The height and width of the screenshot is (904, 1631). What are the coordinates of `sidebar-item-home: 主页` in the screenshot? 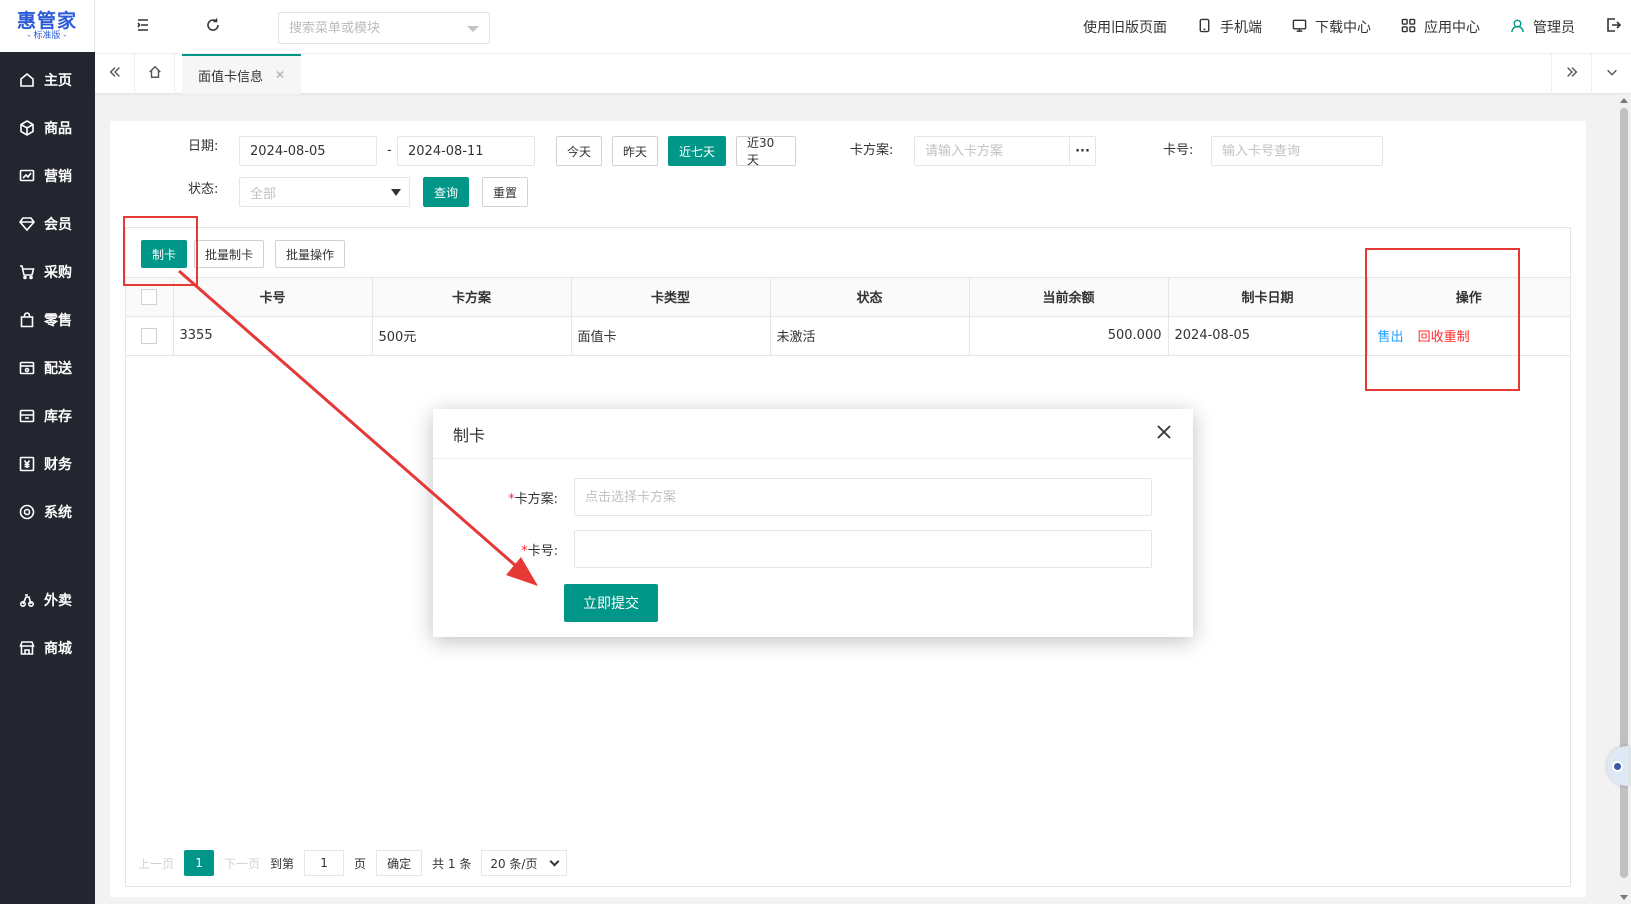 It's located at (47, 80).